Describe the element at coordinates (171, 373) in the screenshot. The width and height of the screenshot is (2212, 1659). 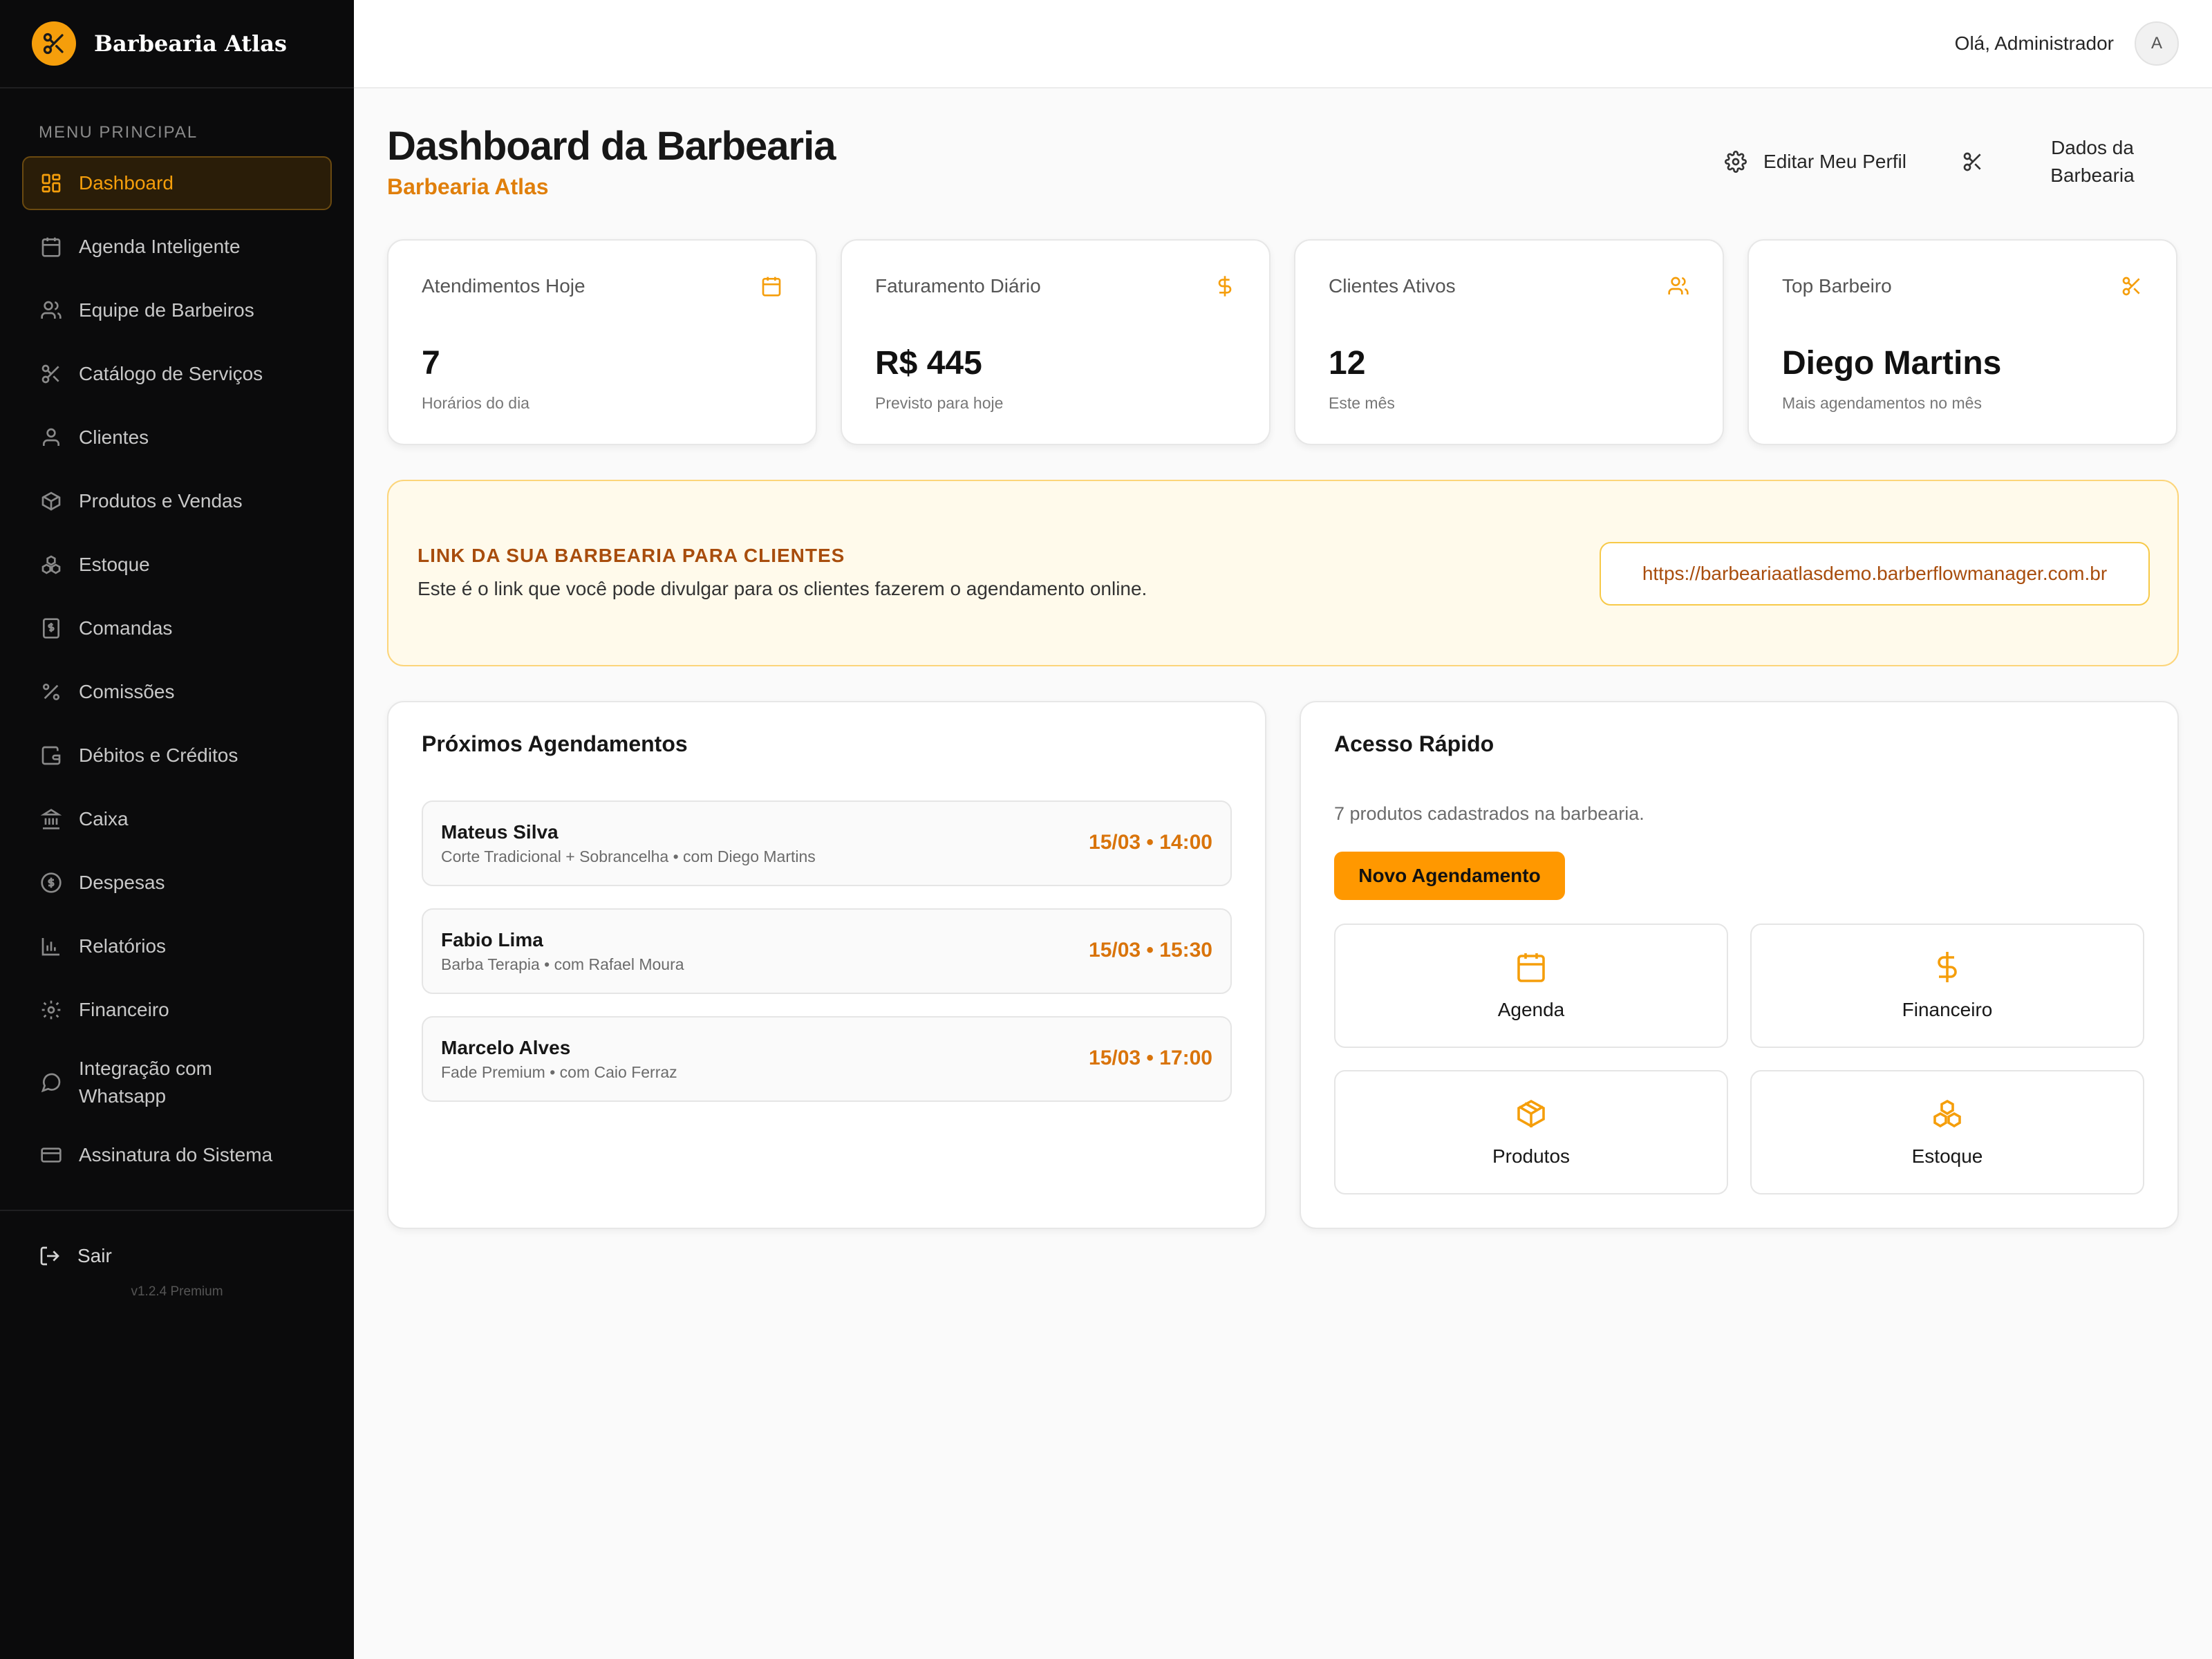
I see `sidebar-item-label: Catálogo de Serviços` at that location.